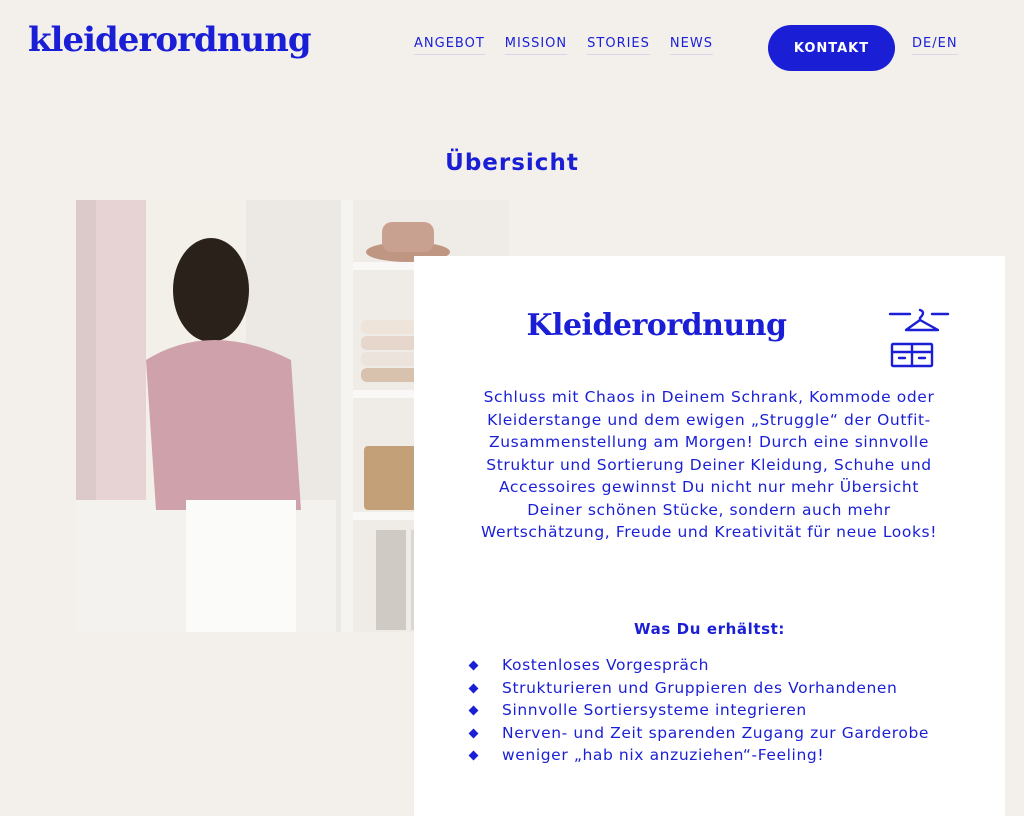  I want to click on list-item: weniger „hab nix anzuziehen“-Feeling!, so click(718, 755).